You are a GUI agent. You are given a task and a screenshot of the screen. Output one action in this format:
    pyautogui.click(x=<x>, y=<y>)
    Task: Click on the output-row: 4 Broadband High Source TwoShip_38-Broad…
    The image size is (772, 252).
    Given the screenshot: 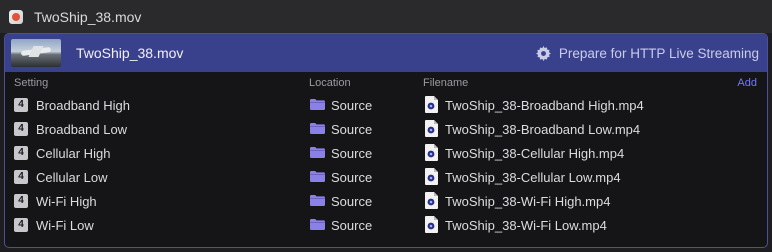 What is the action you would take?
    pyautogui.click(x=386, y=105)
    